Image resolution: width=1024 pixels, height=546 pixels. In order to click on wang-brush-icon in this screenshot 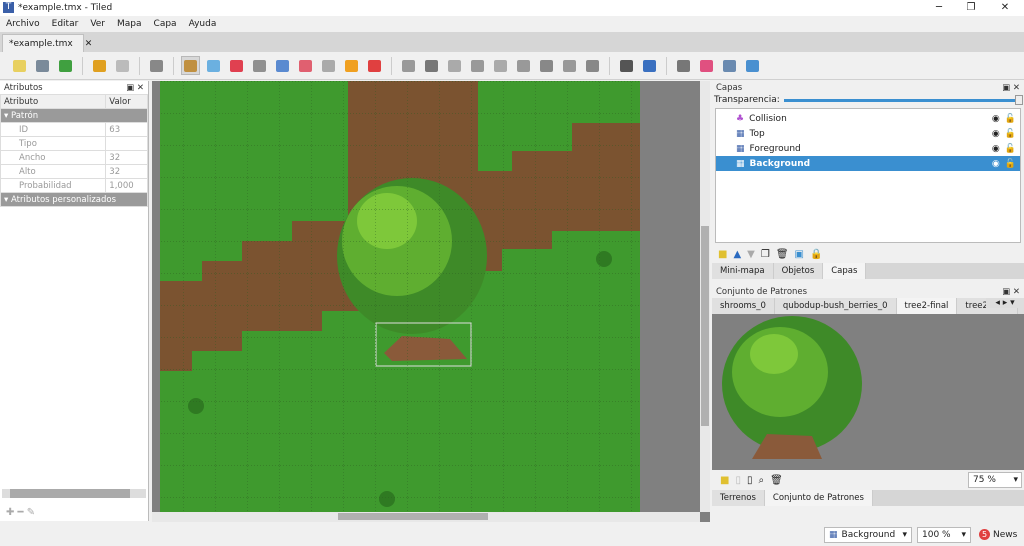, I will do `click(236, 65)`.